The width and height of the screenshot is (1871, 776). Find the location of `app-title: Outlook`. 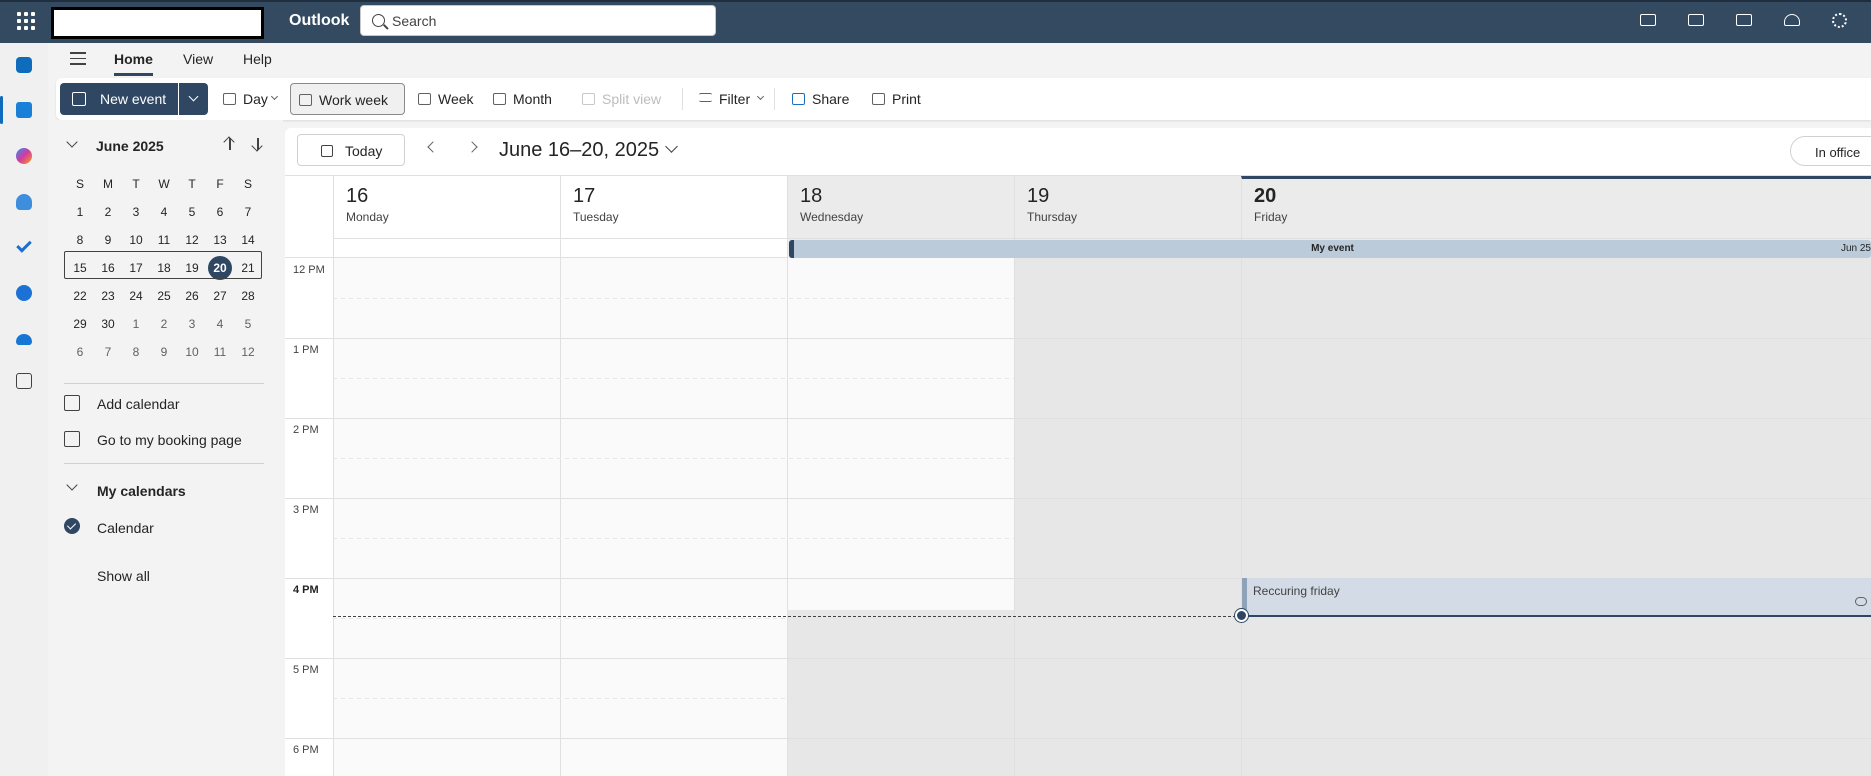

app-title: Outlook is located at coordinates (319, 21).